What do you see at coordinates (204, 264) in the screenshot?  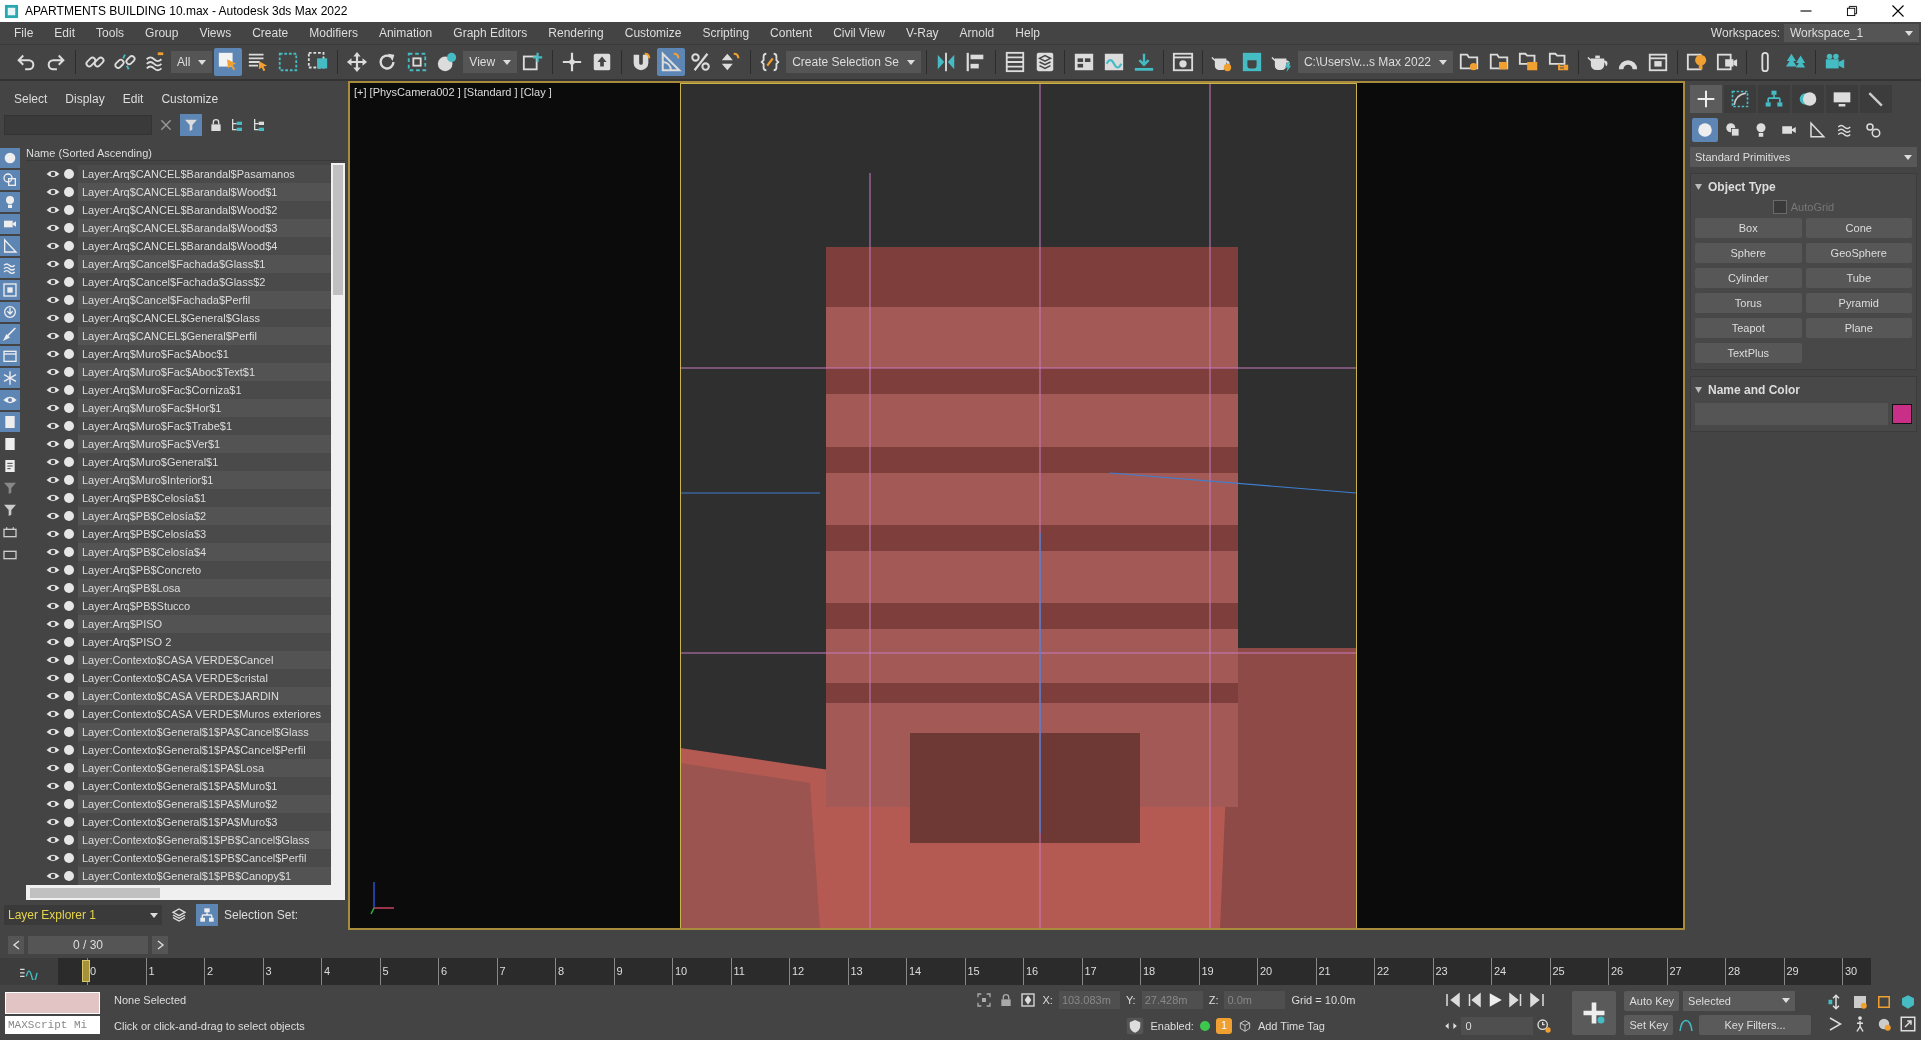 I see `layer-name: Layer:Arq$Cancel$Fachada$Glass$1` at bounding box center [204, 264].